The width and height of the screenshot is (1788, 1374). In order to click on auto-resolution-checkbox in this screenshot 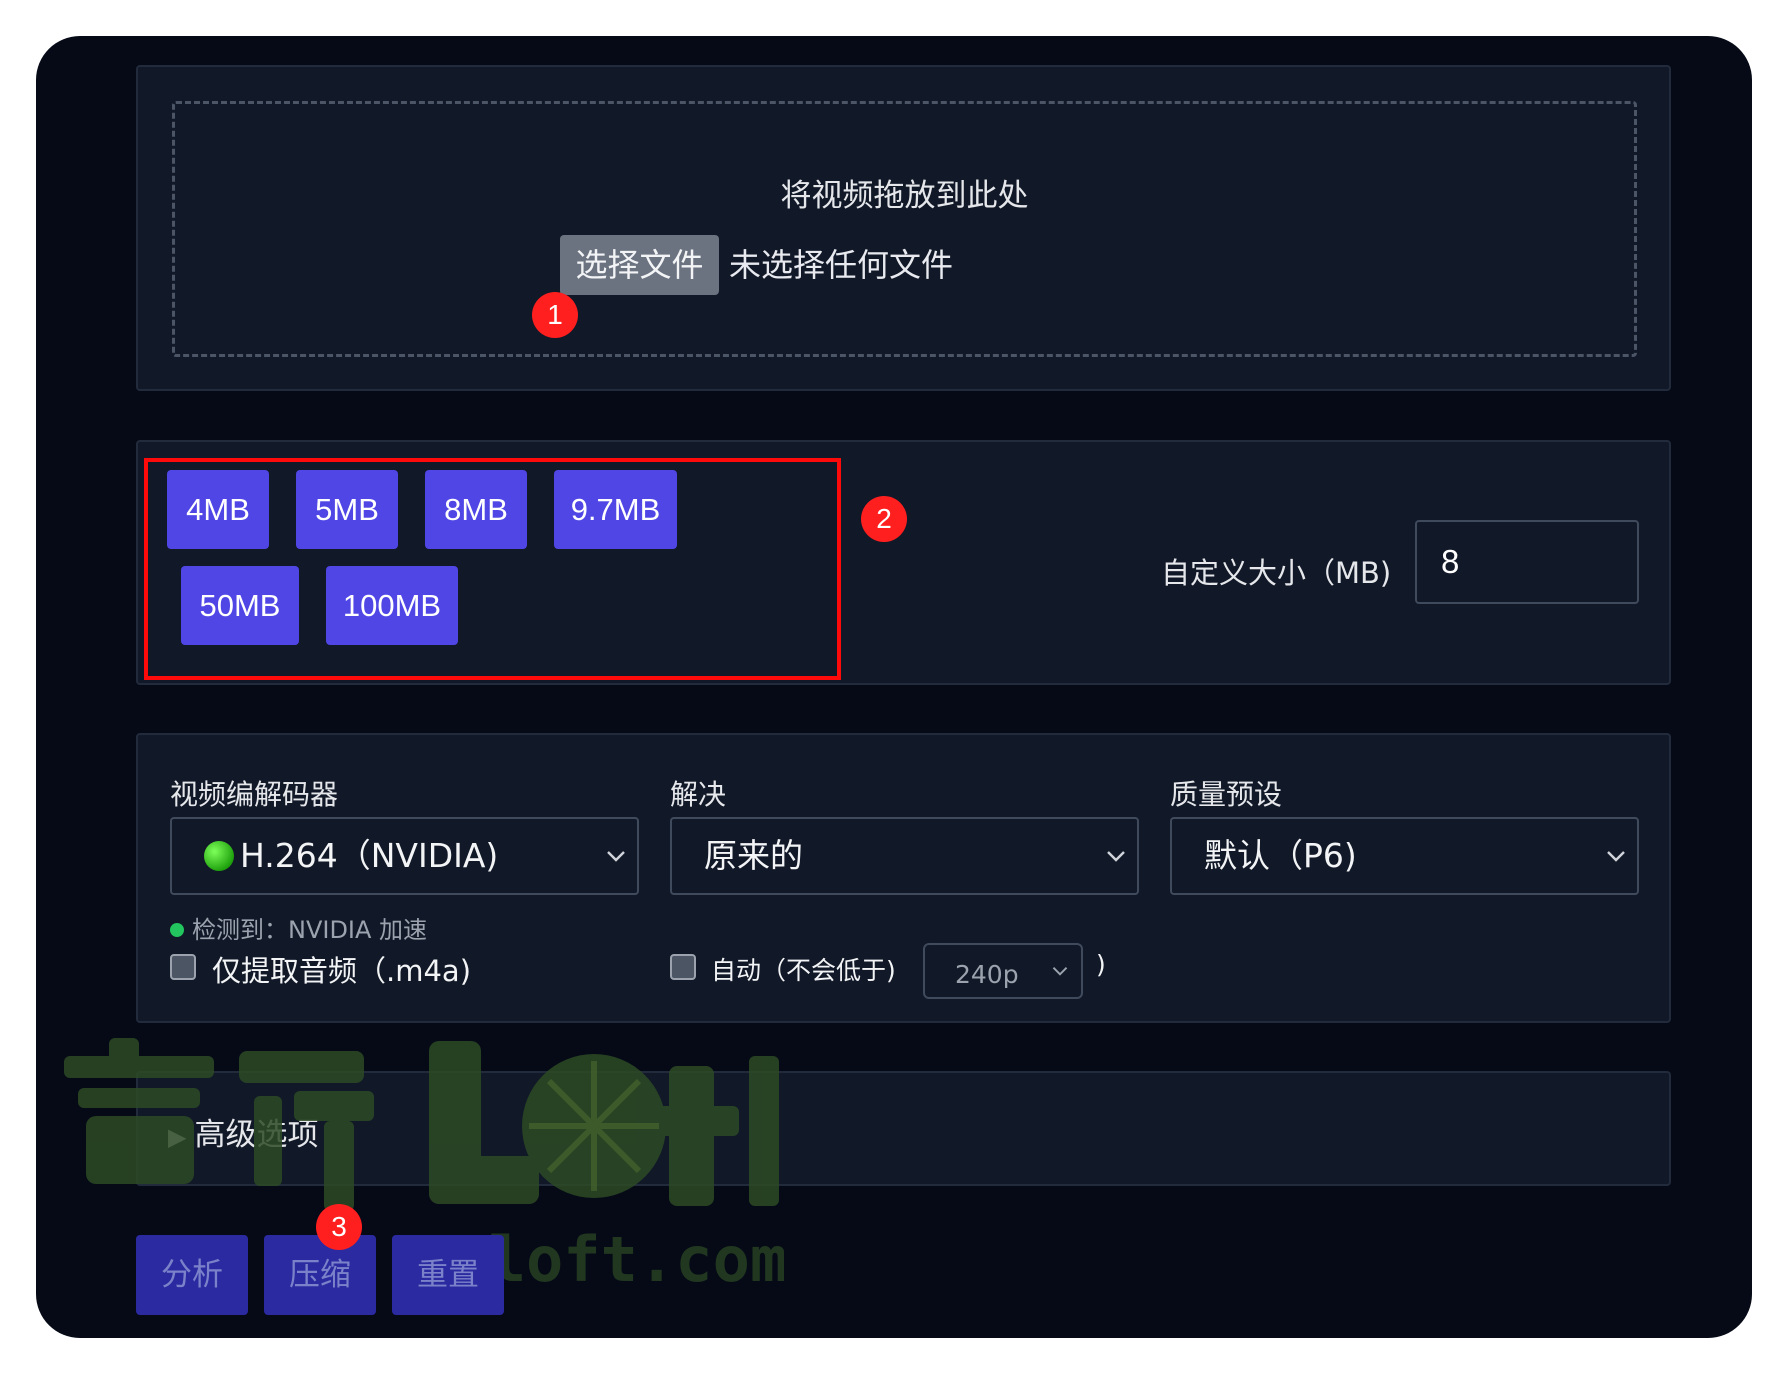, I will do `click(683, 967)`.